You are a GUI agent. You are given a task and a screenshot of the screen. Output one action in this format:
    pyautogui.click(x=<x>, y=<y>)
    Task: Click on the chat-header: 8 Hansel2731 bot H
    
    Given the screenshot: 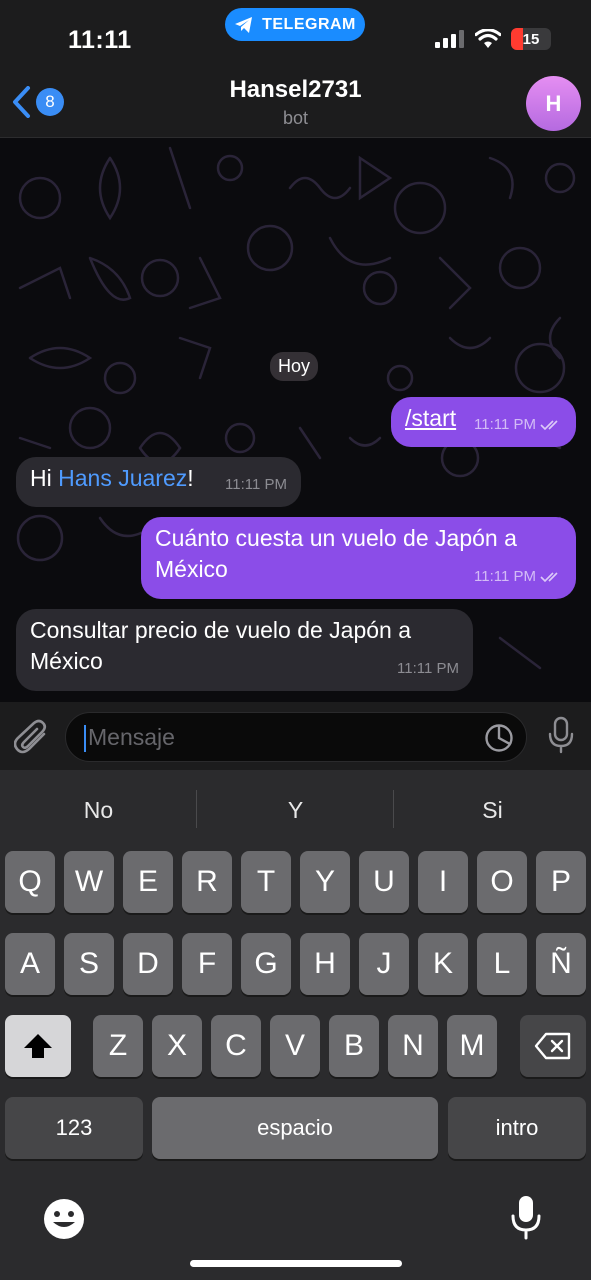 What is the action you would take?
    pyautogui.click(x=295, y=100)
    